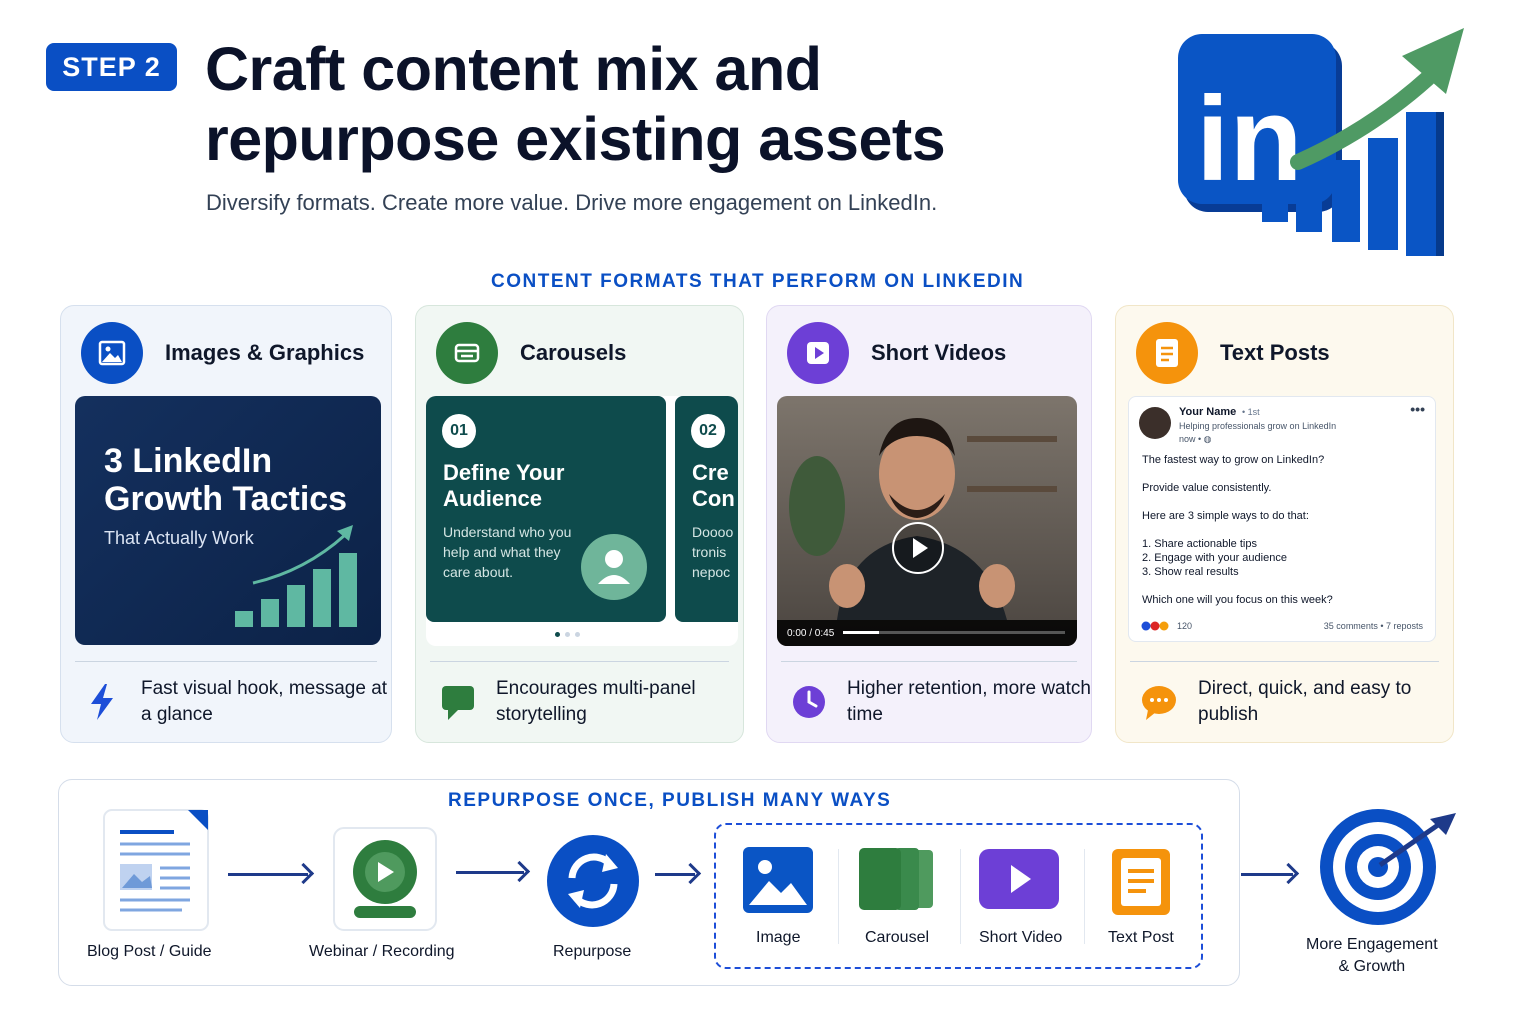 The width and height of the screenshot is (1536, 1024). What do you see at coordinates (596, 701) in the screenshot?
I see `card-benefit: Encourages multi-panel storytelling` at bounding box center [596, 701].